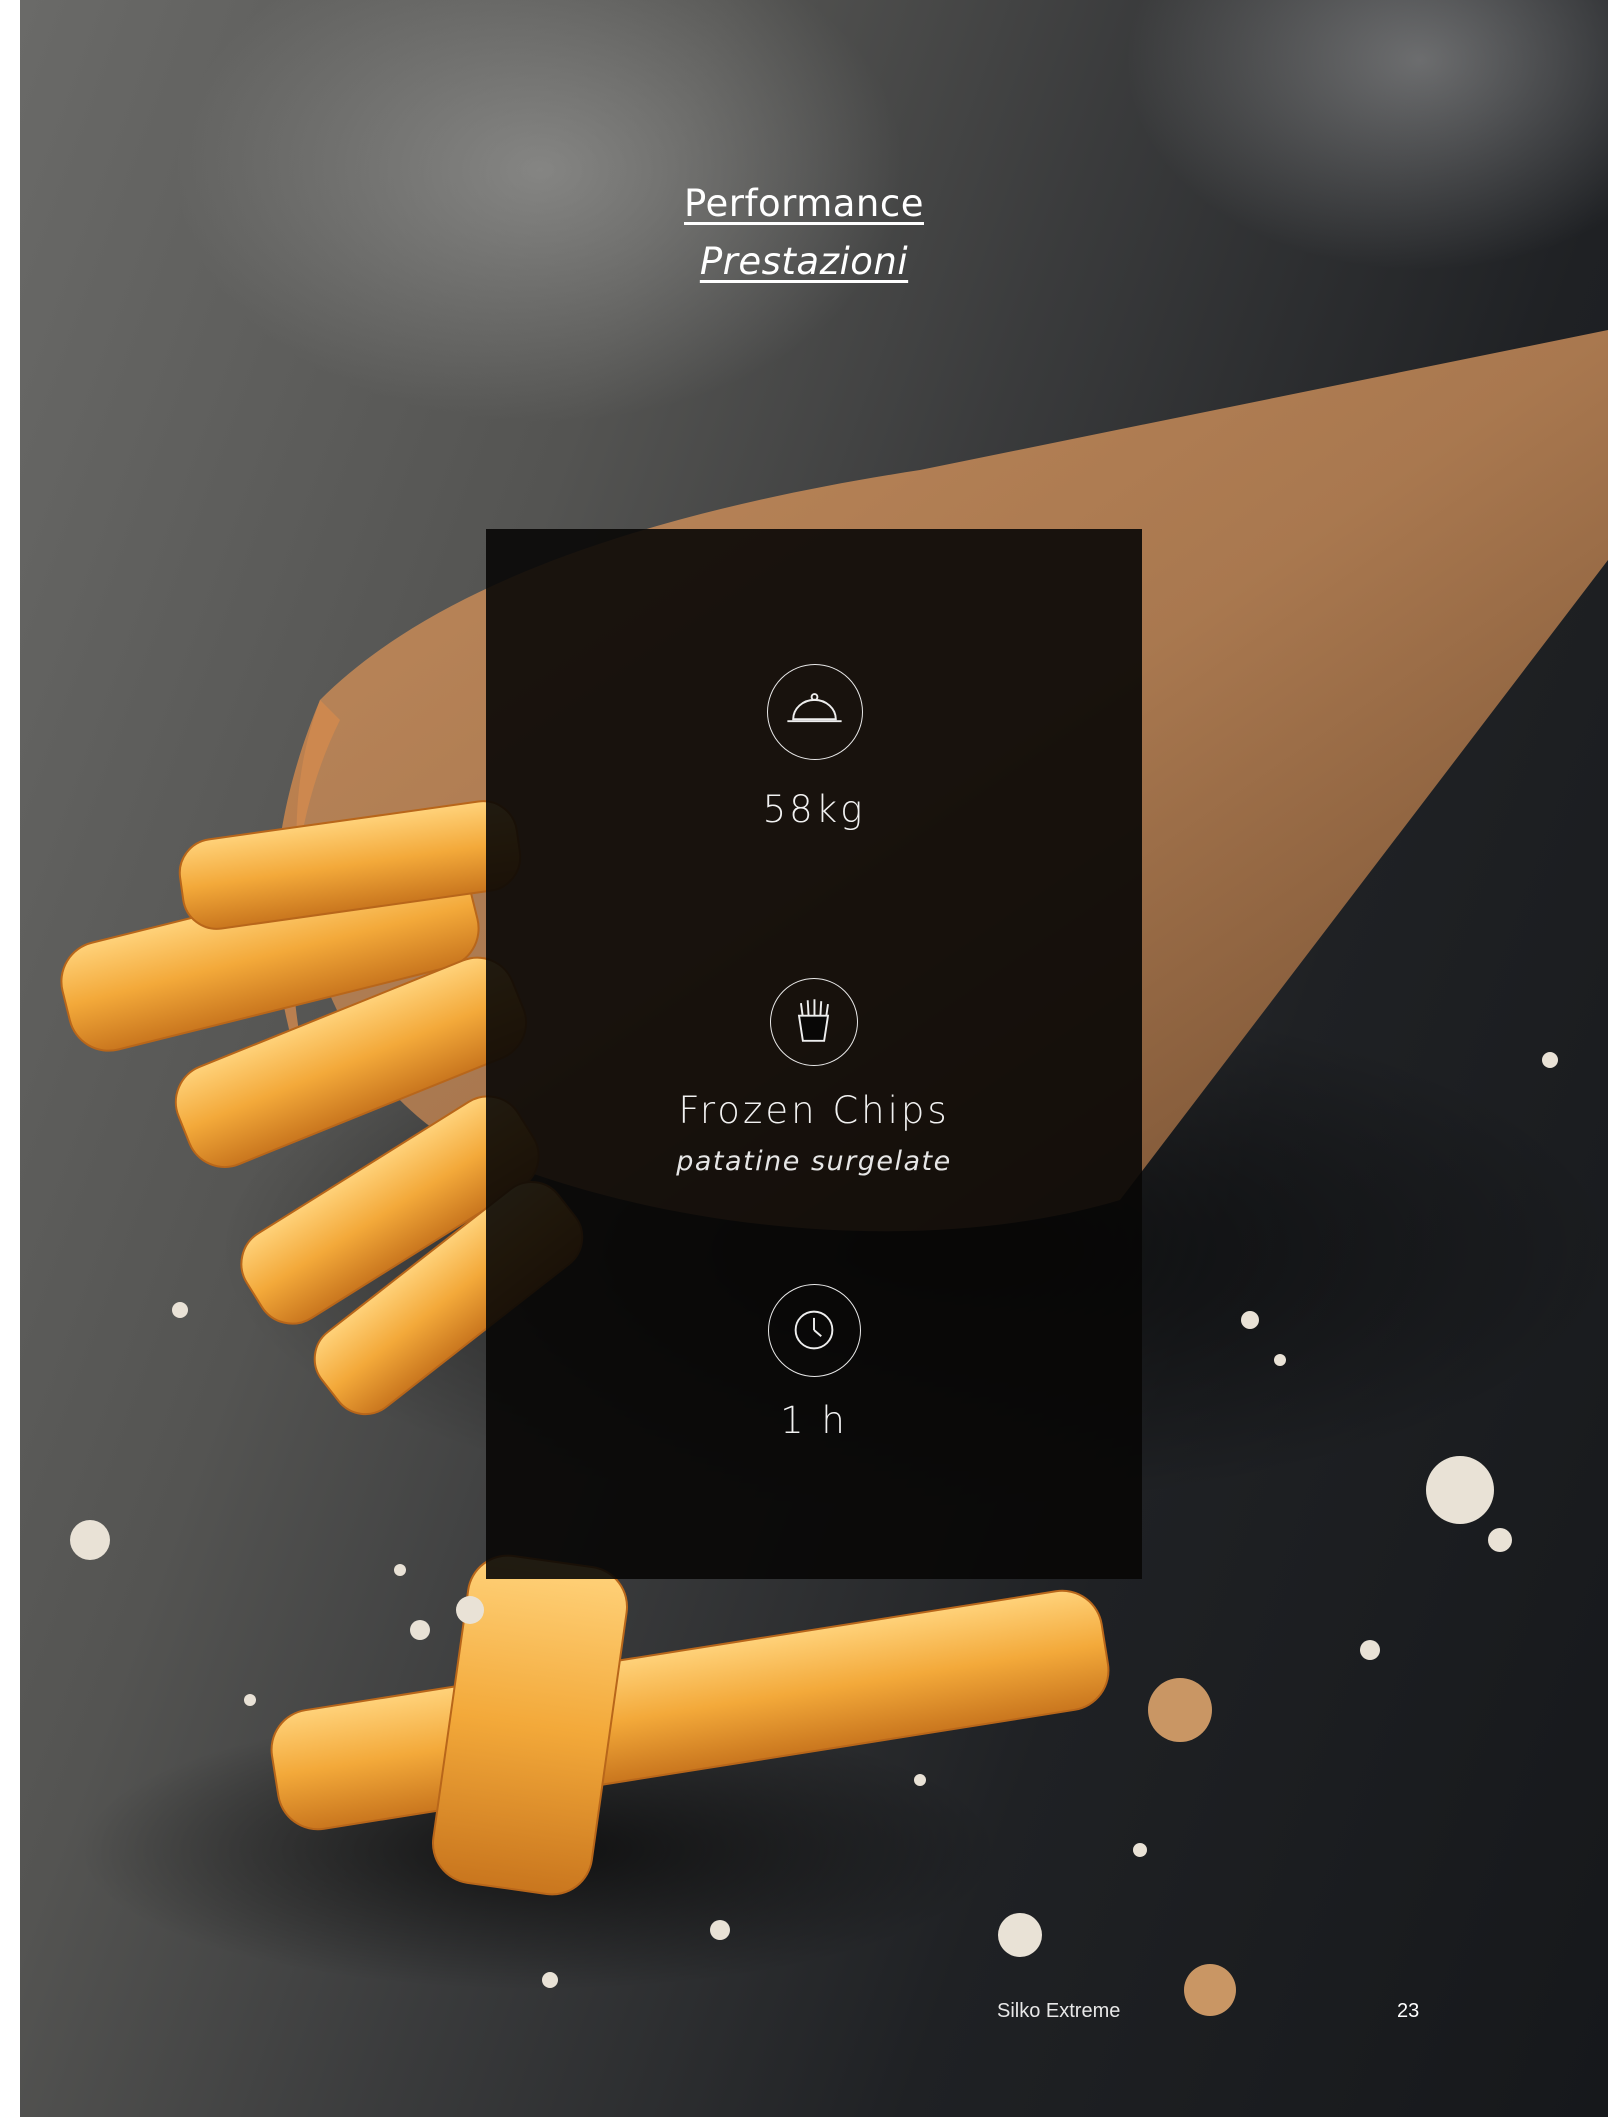 This screenshot has width=1608, height=2117. I want to click on clock-icon, so click(814, 1330).